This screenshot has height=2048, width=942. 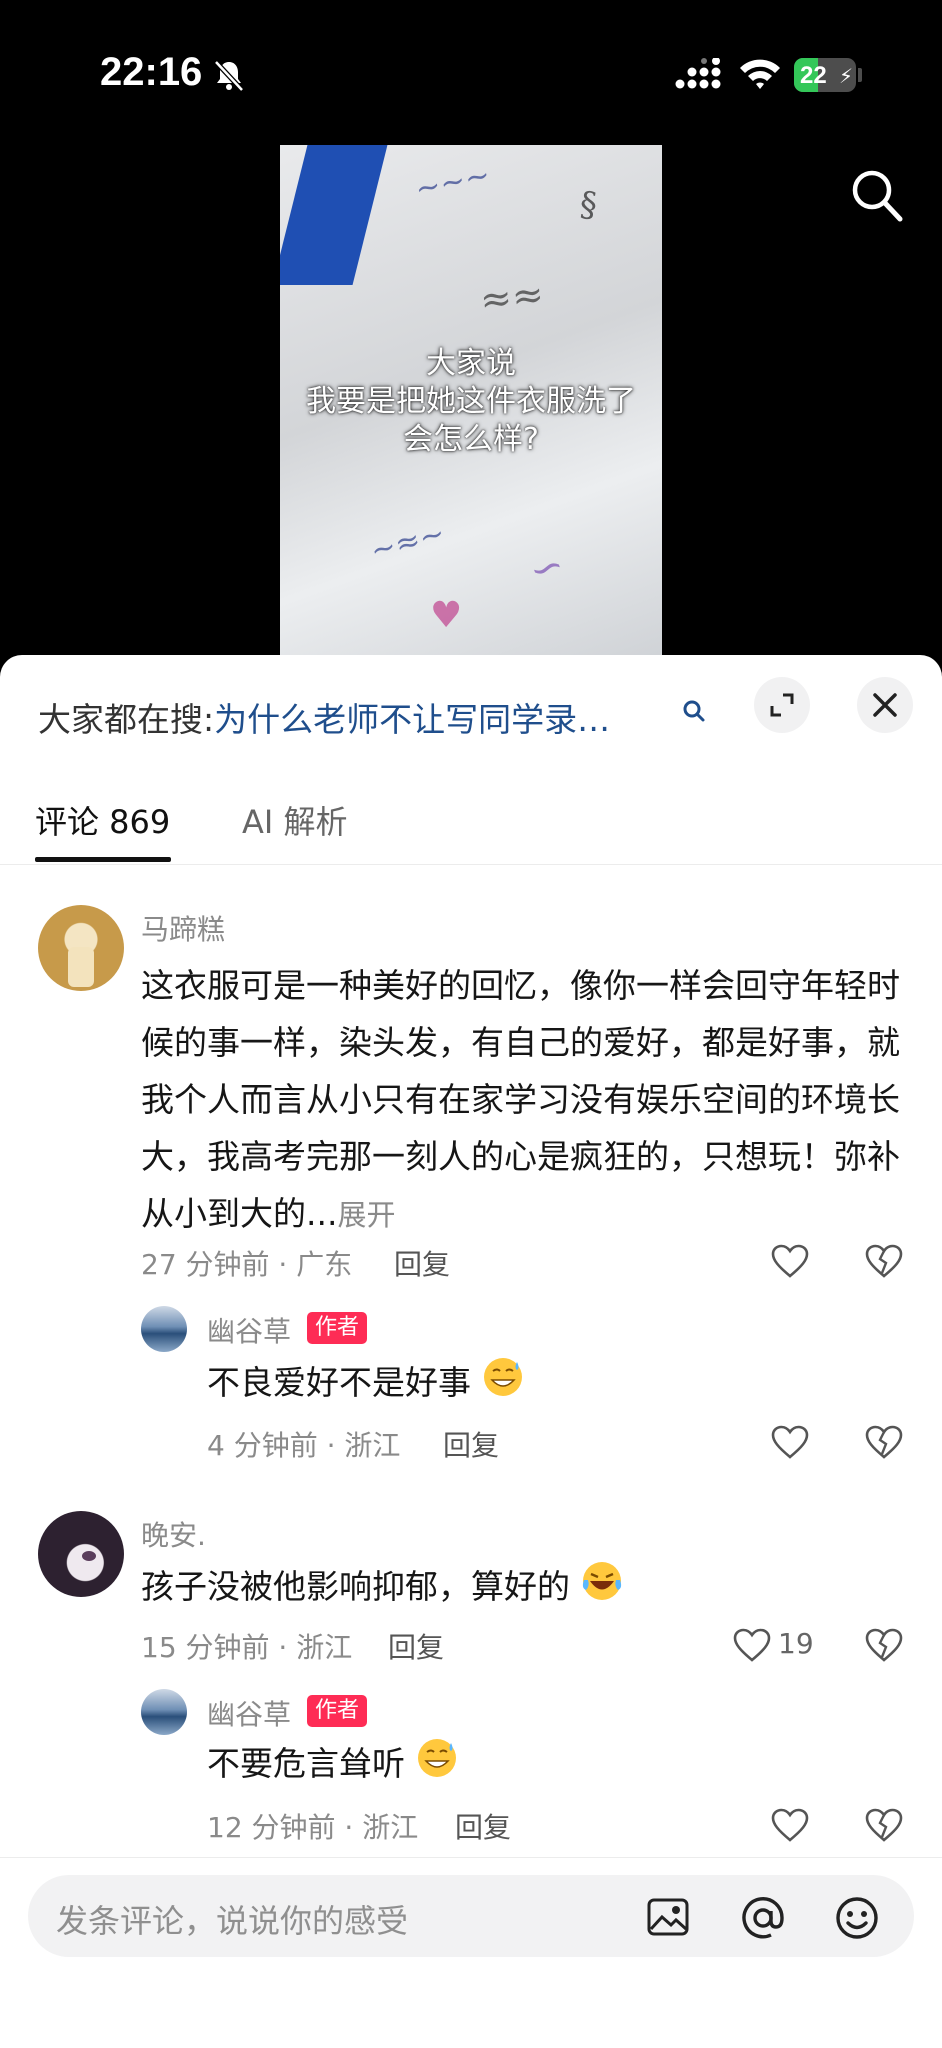 I want to click on home-indicator, so click(x=471, y=2027).